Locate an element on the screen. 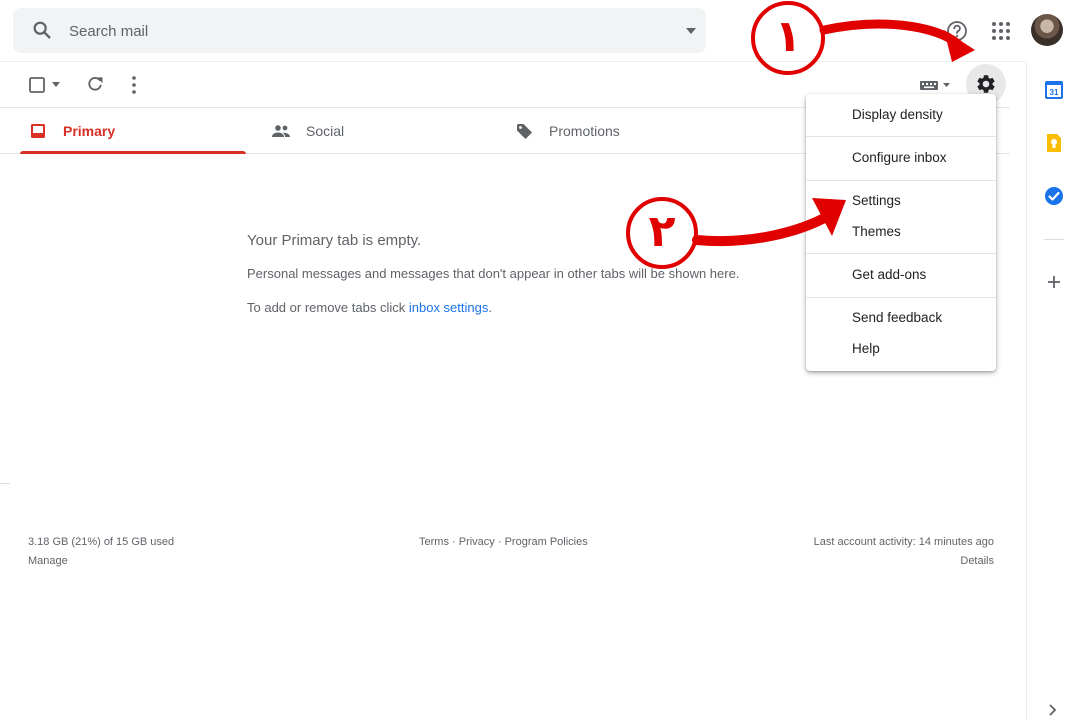  search-bar is located at coordinates (359, 30).